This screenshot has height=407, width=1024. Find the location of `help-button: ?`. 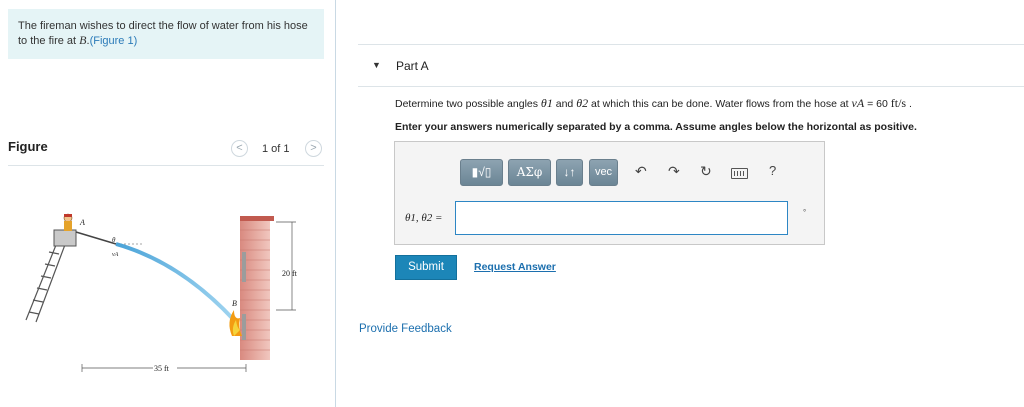

help-button: ? is located at coordinates (772, 170).